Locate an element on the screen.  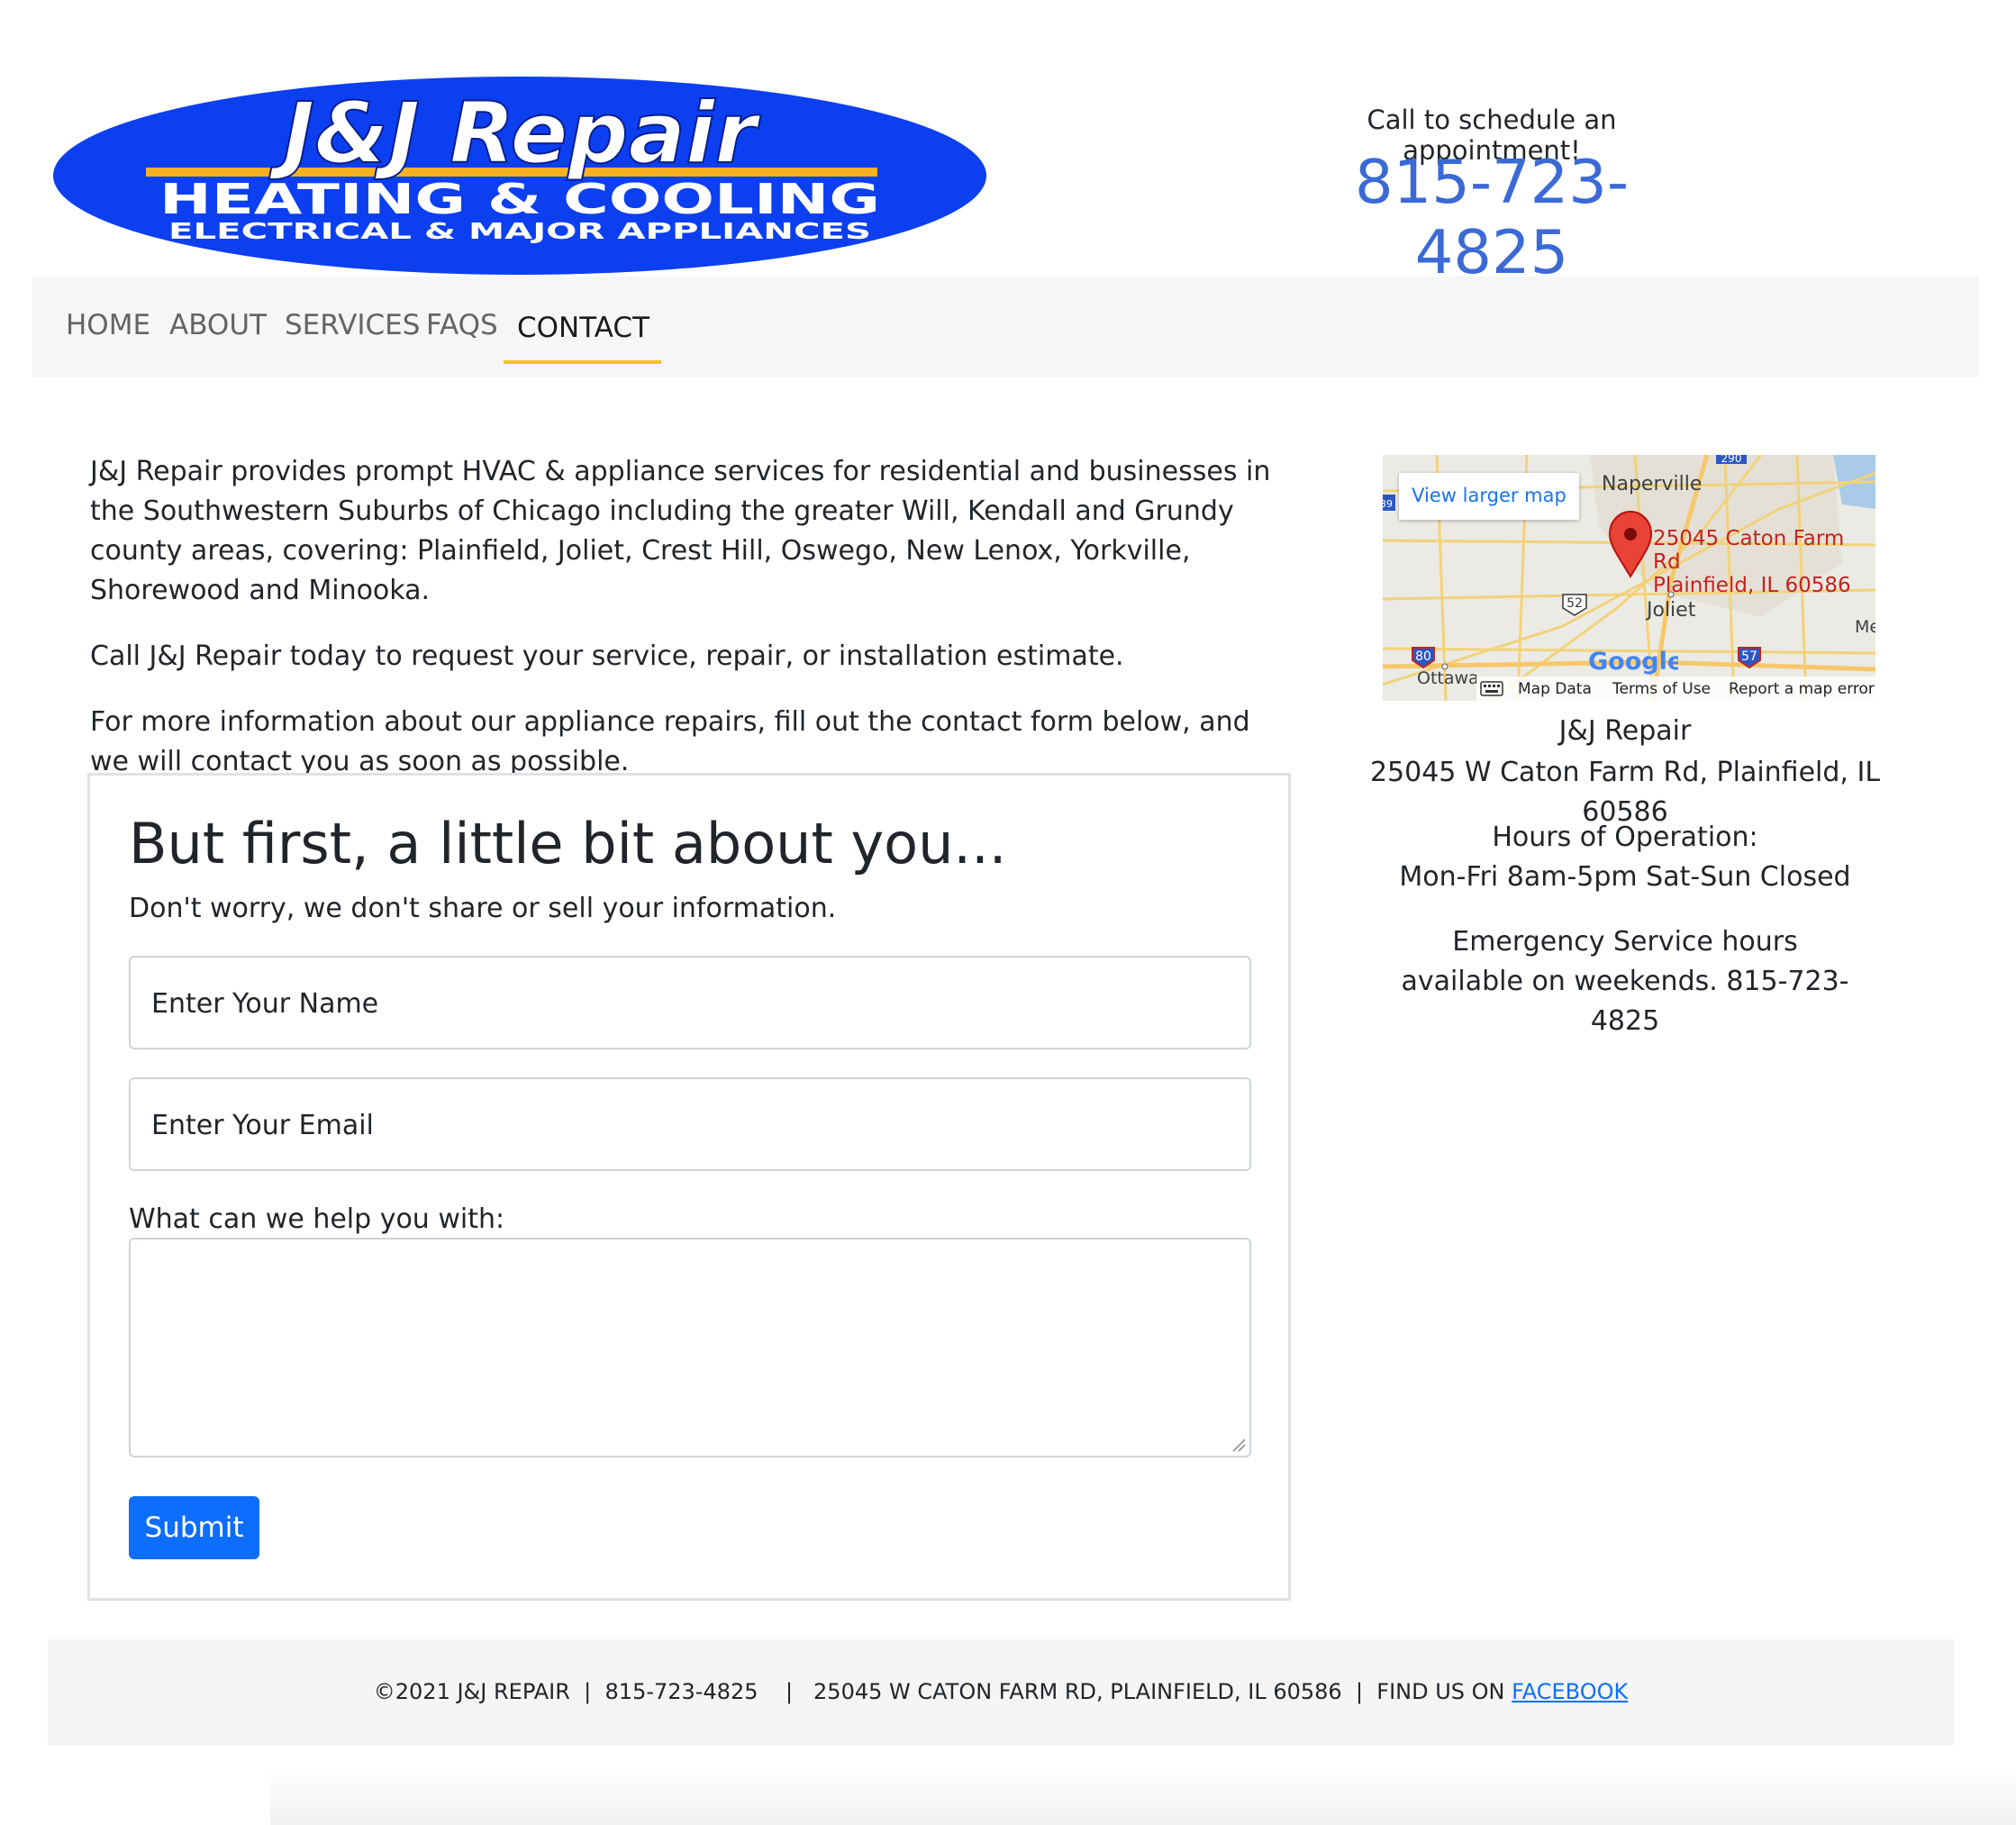
svg-text: 39 is located at coordinates (1388, 504).